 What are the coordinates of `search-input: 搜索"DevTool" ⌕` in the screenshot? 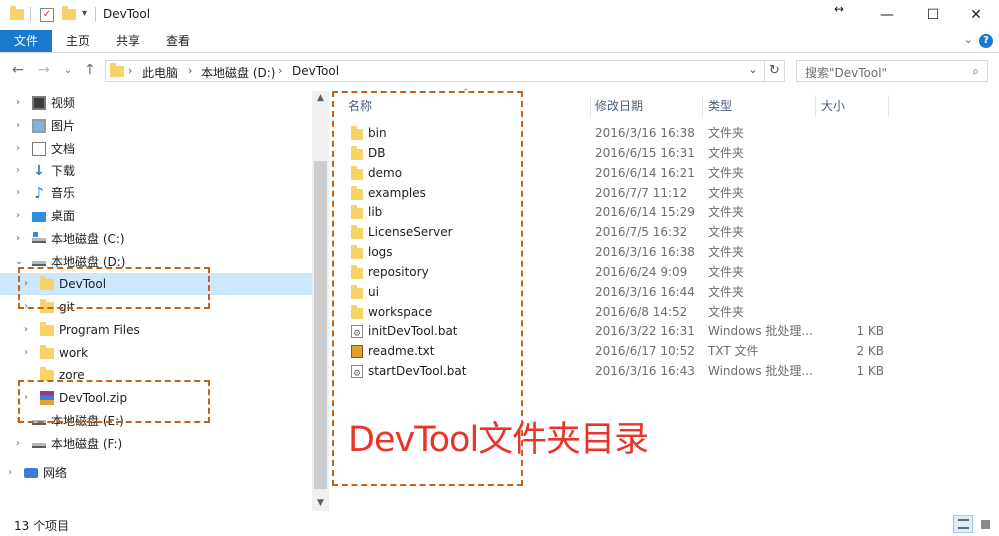 It's located at (892, 71).